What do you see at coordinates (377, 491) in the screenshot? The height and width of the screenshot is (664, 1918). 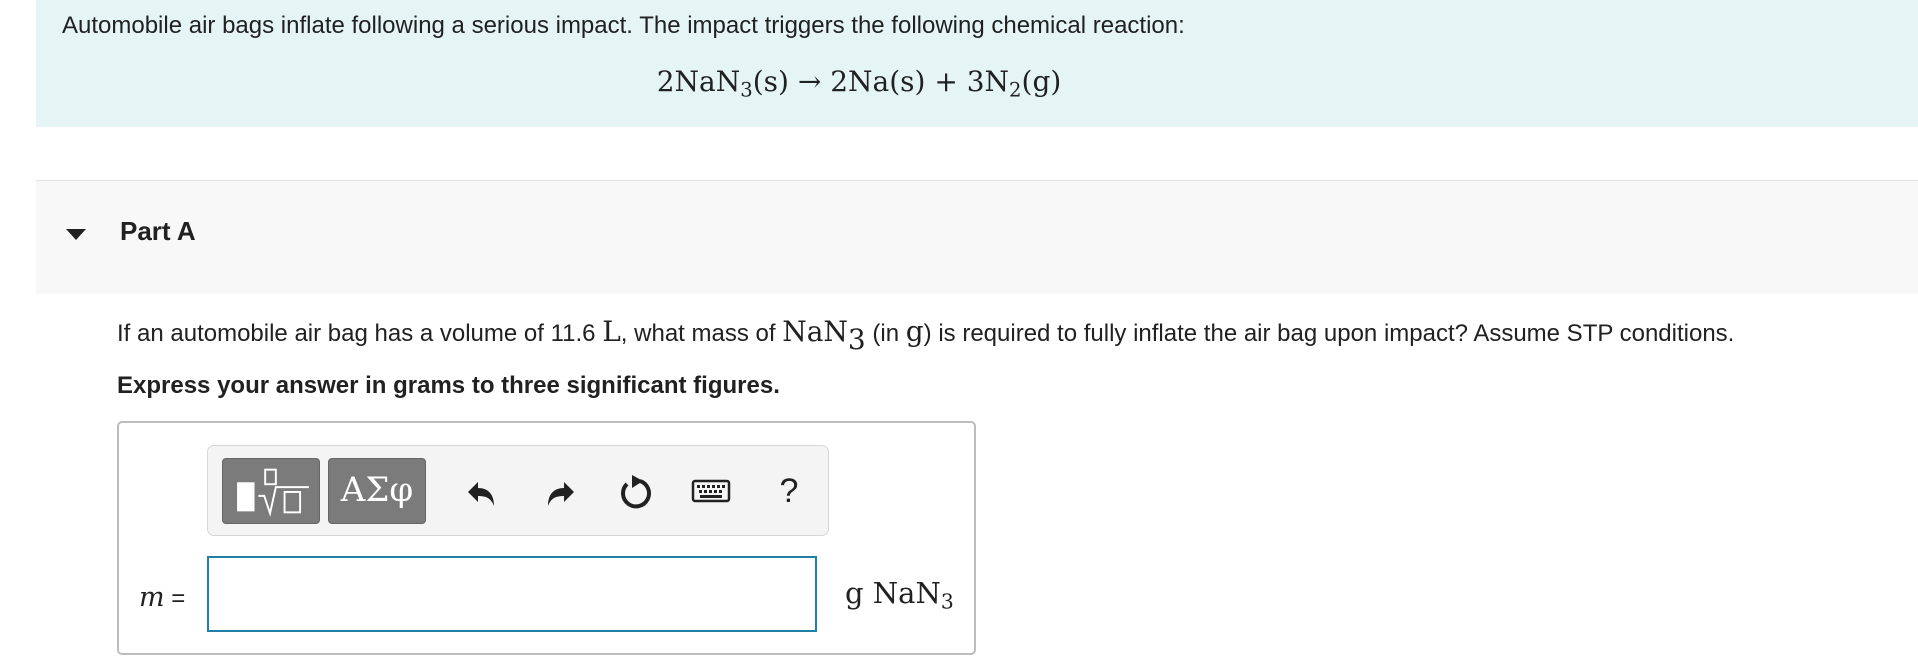 I see `greek-symbols-button: ΑΣφ` at bounding box center [377, 491].